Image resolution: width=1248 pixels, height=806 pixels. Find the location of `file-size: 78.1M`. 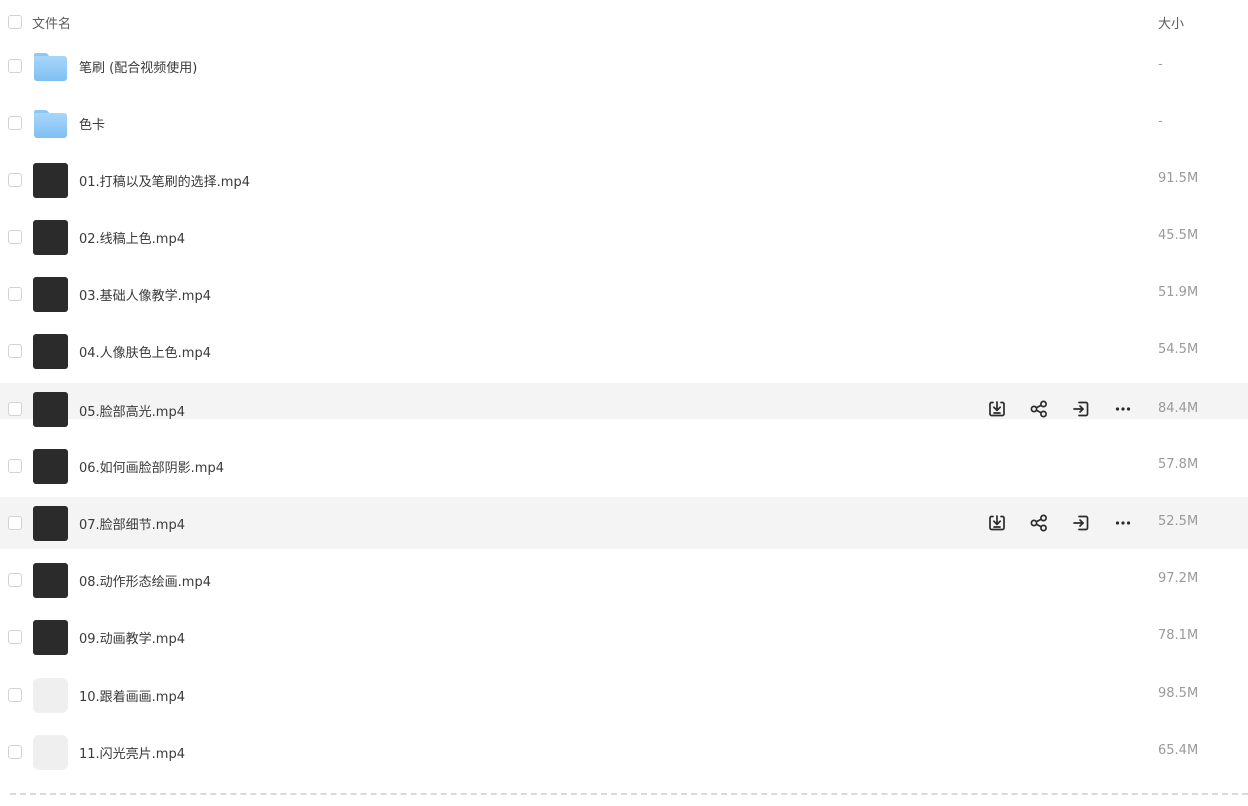

file-size: 78.1M is located at coordinates (1178, 635).